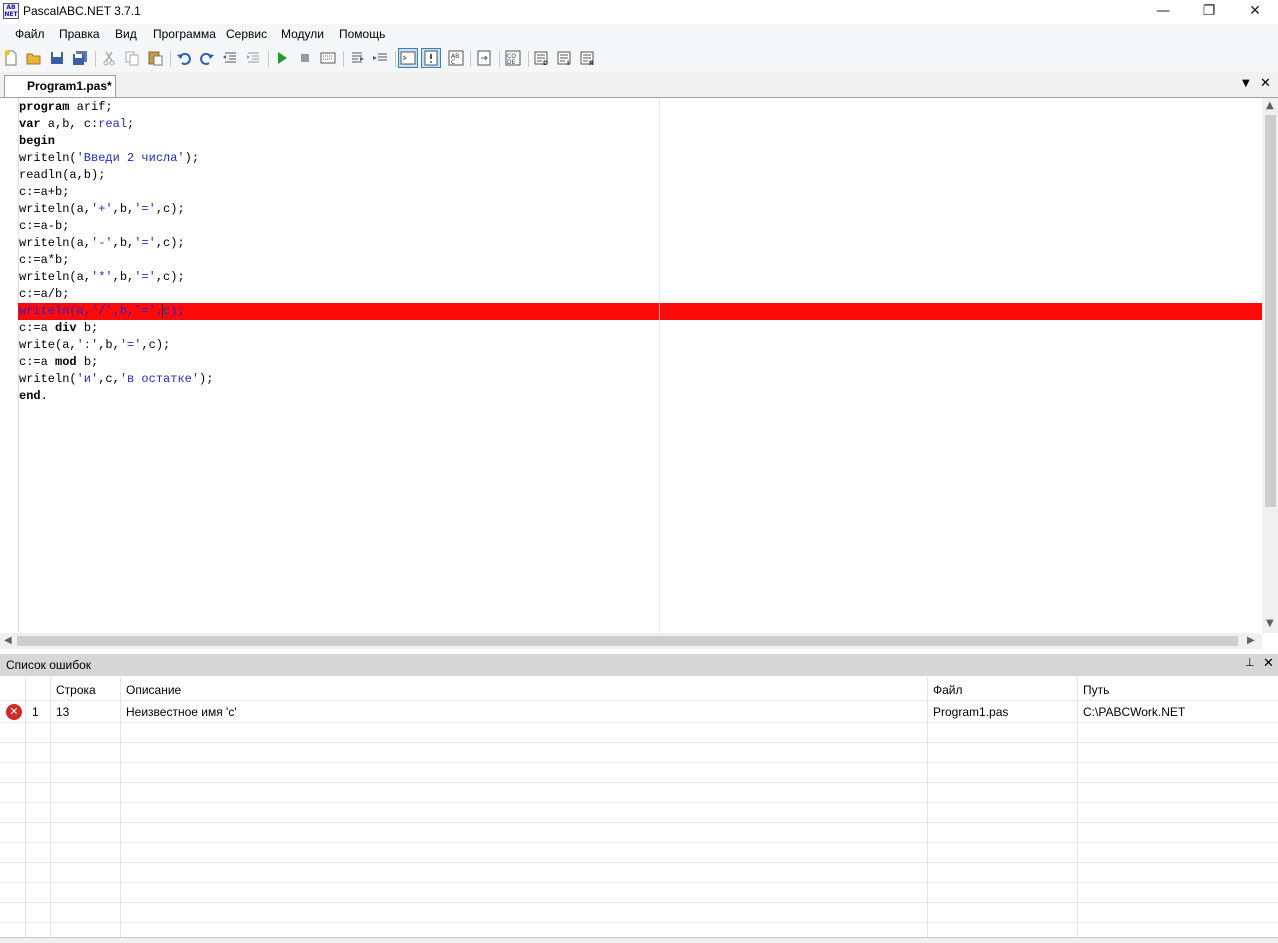  Describe the element at coordinates (1268, 663) in the screenshot. I see `close-panel-icon: ✕` at that location.